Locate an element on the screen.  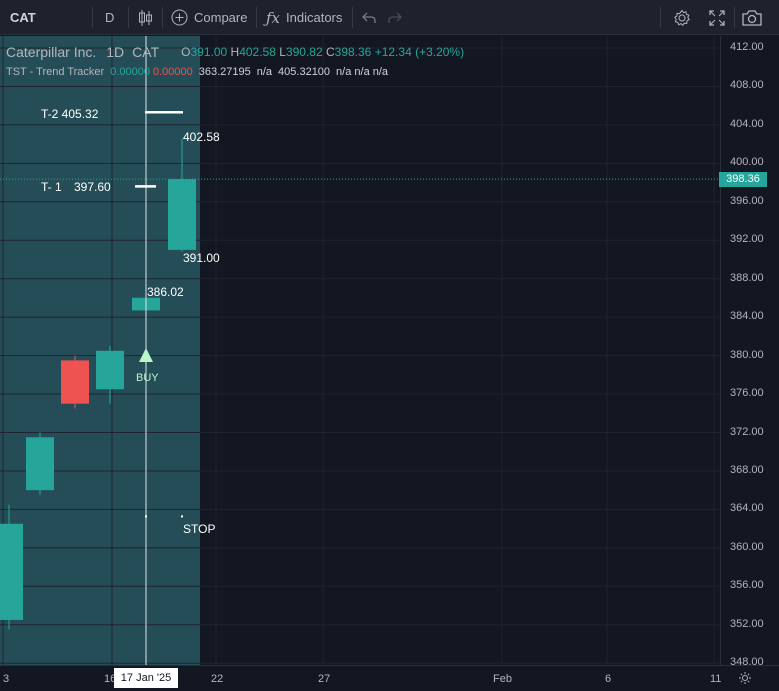
time-scale: 11 6 Feb 27 22 16 3 17 Jan '25 is located at coordinates (389, 678).